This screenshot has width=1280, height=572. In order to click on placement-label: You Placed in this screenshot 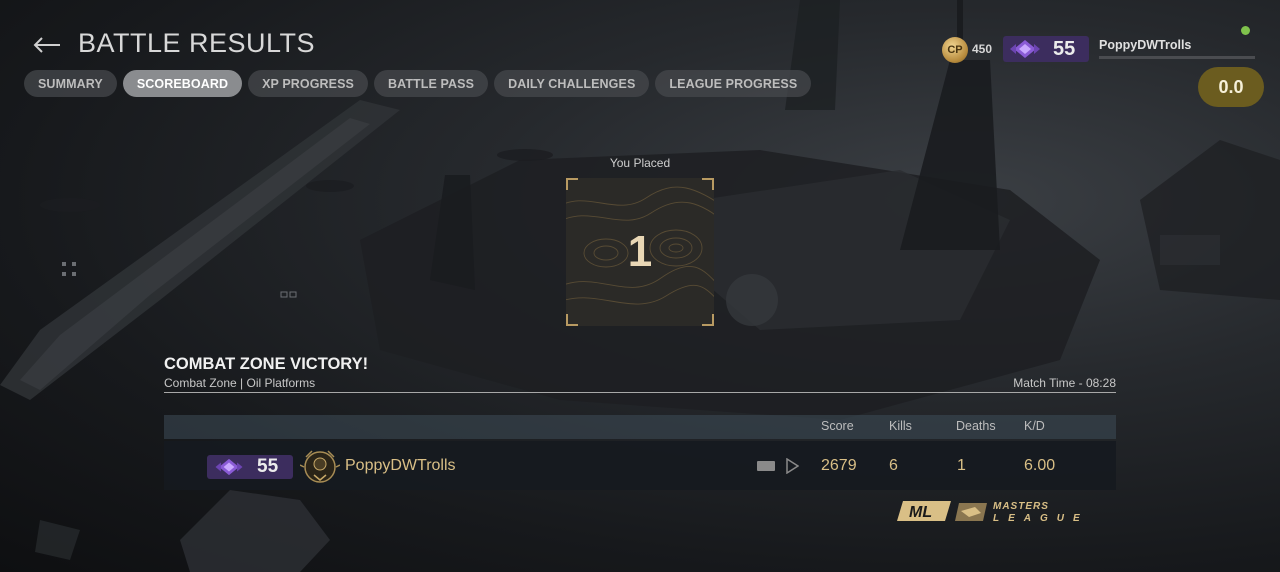, I will do `click(640, 163)`.